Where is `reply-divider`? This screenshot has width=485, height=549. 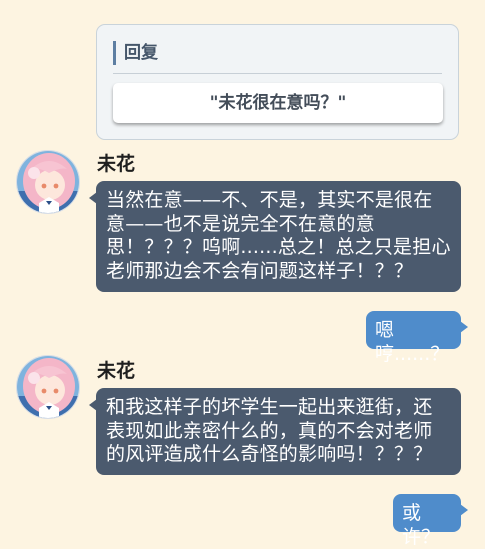 reply-divider is located at coordinates (277, 73).